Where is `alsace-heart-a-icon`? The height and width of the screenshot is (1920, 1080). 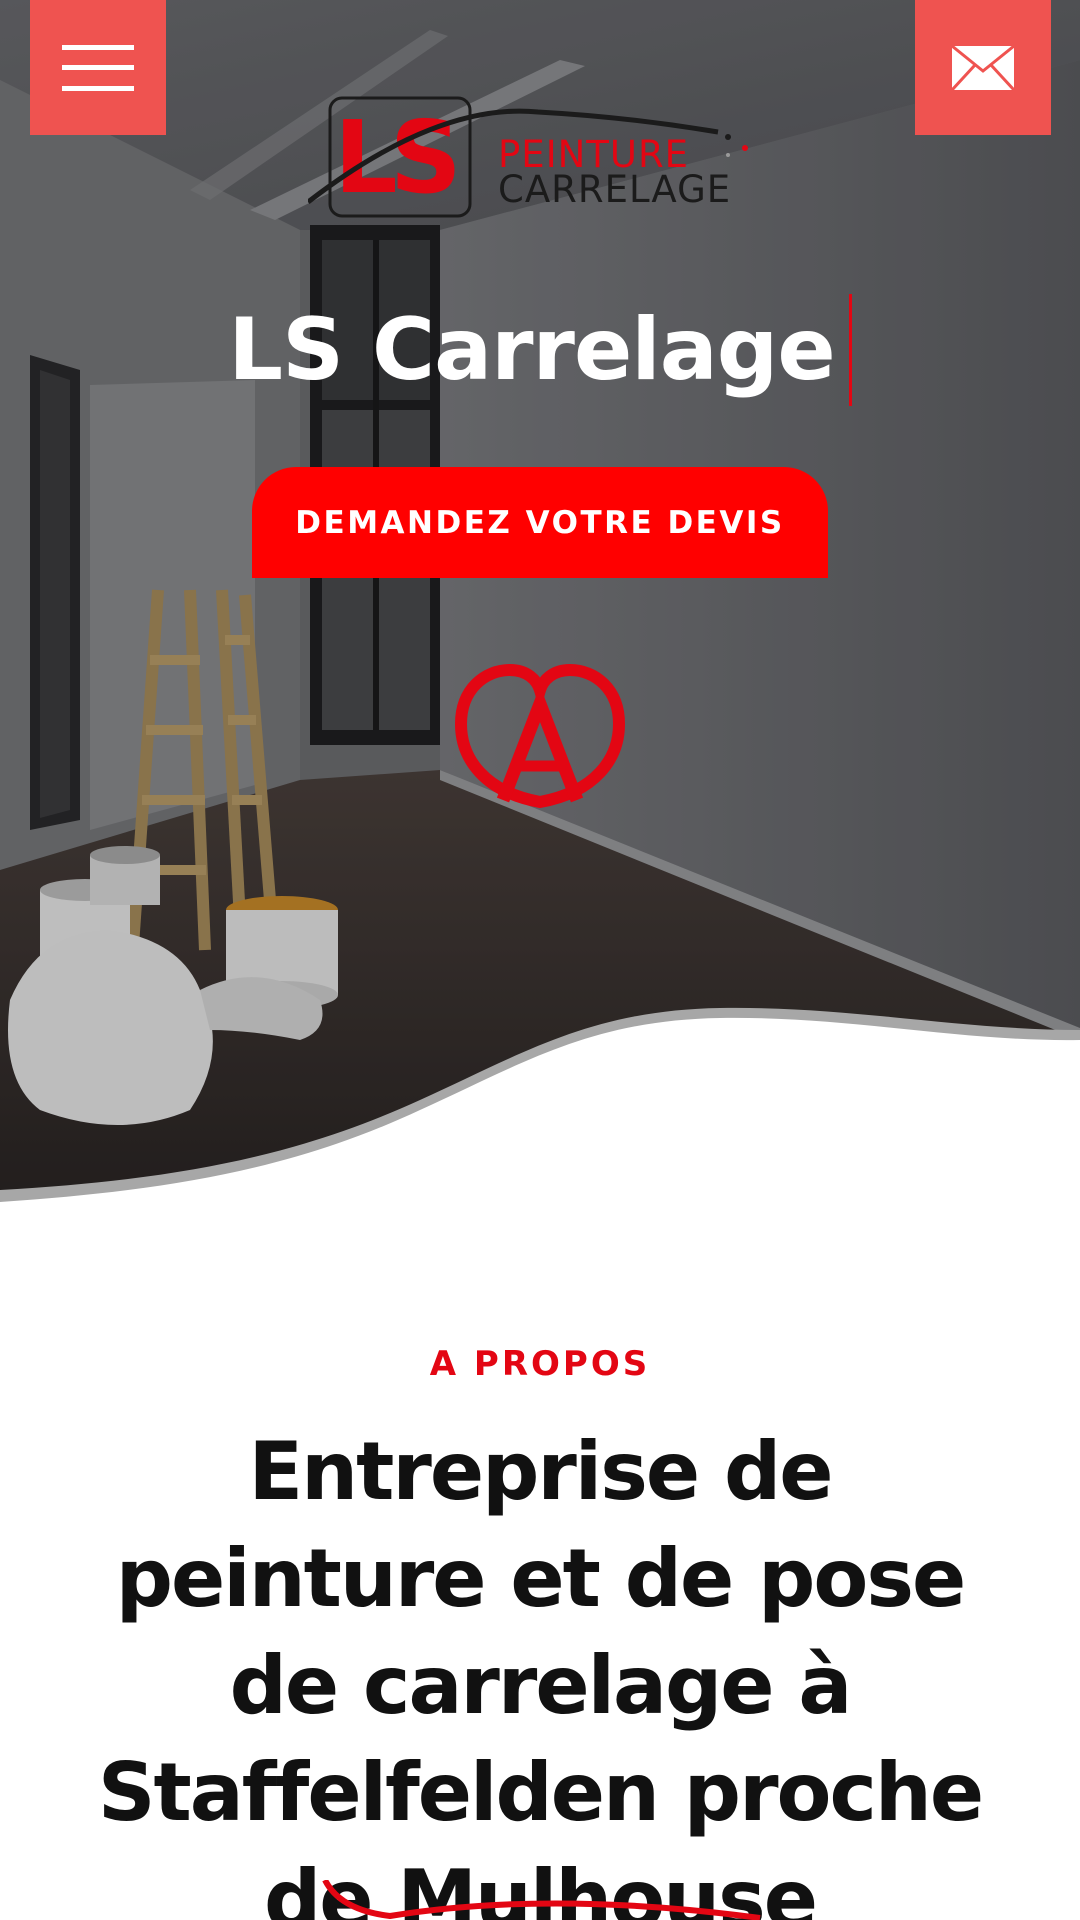
alsace-heart-a-icon is located at coordinates (540, 736).